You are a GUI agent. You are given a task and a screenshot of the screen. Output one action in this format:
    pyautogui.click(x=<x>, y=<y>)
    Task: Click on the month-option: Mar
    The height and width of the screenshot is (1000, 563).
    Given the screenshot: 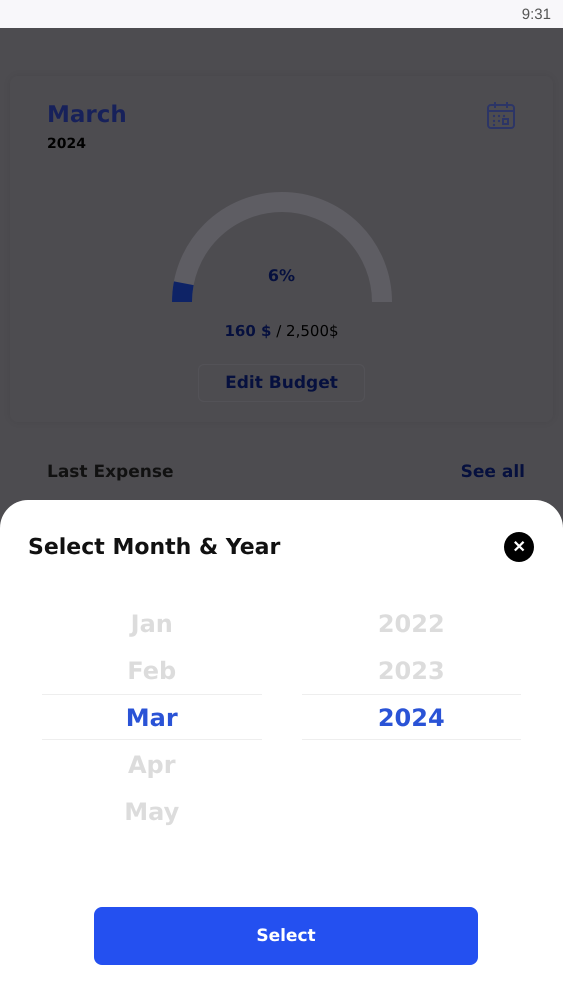 What is the action you would take?
    pyautogui.click(x=152, y=717)
    